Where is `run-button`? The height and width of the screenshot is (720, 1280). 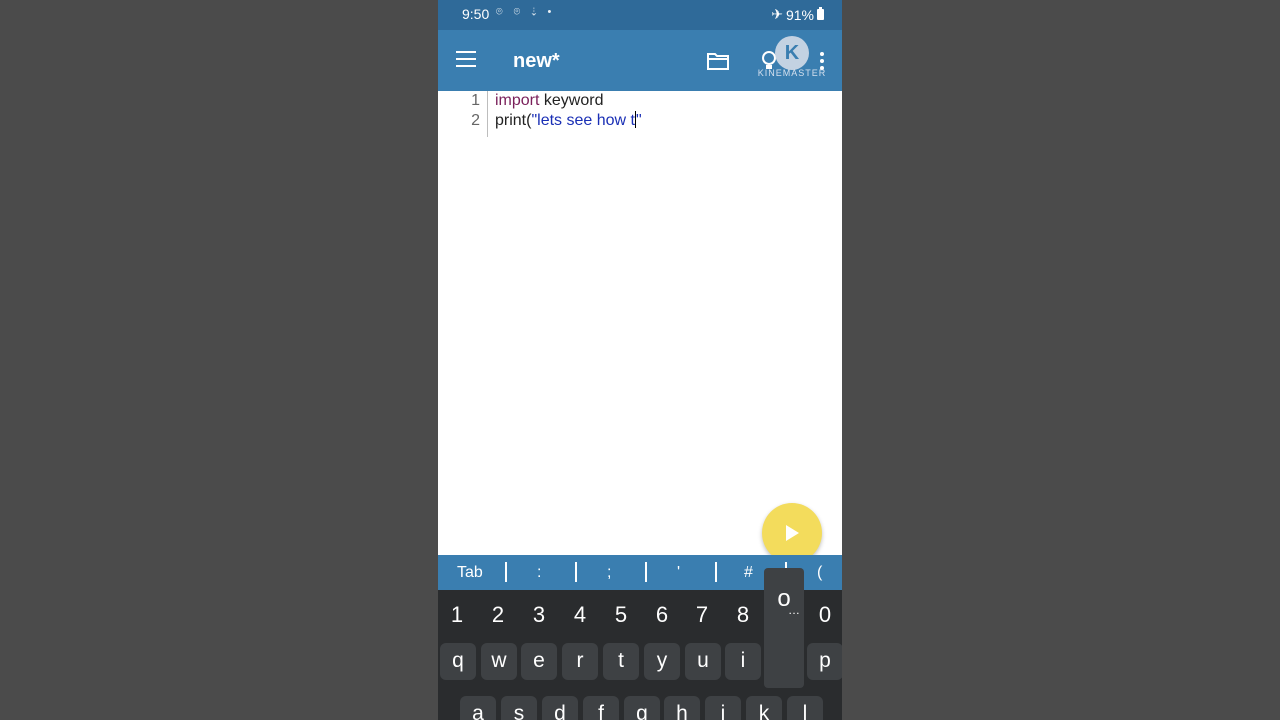
run-button is located at coordinates (792, 533).